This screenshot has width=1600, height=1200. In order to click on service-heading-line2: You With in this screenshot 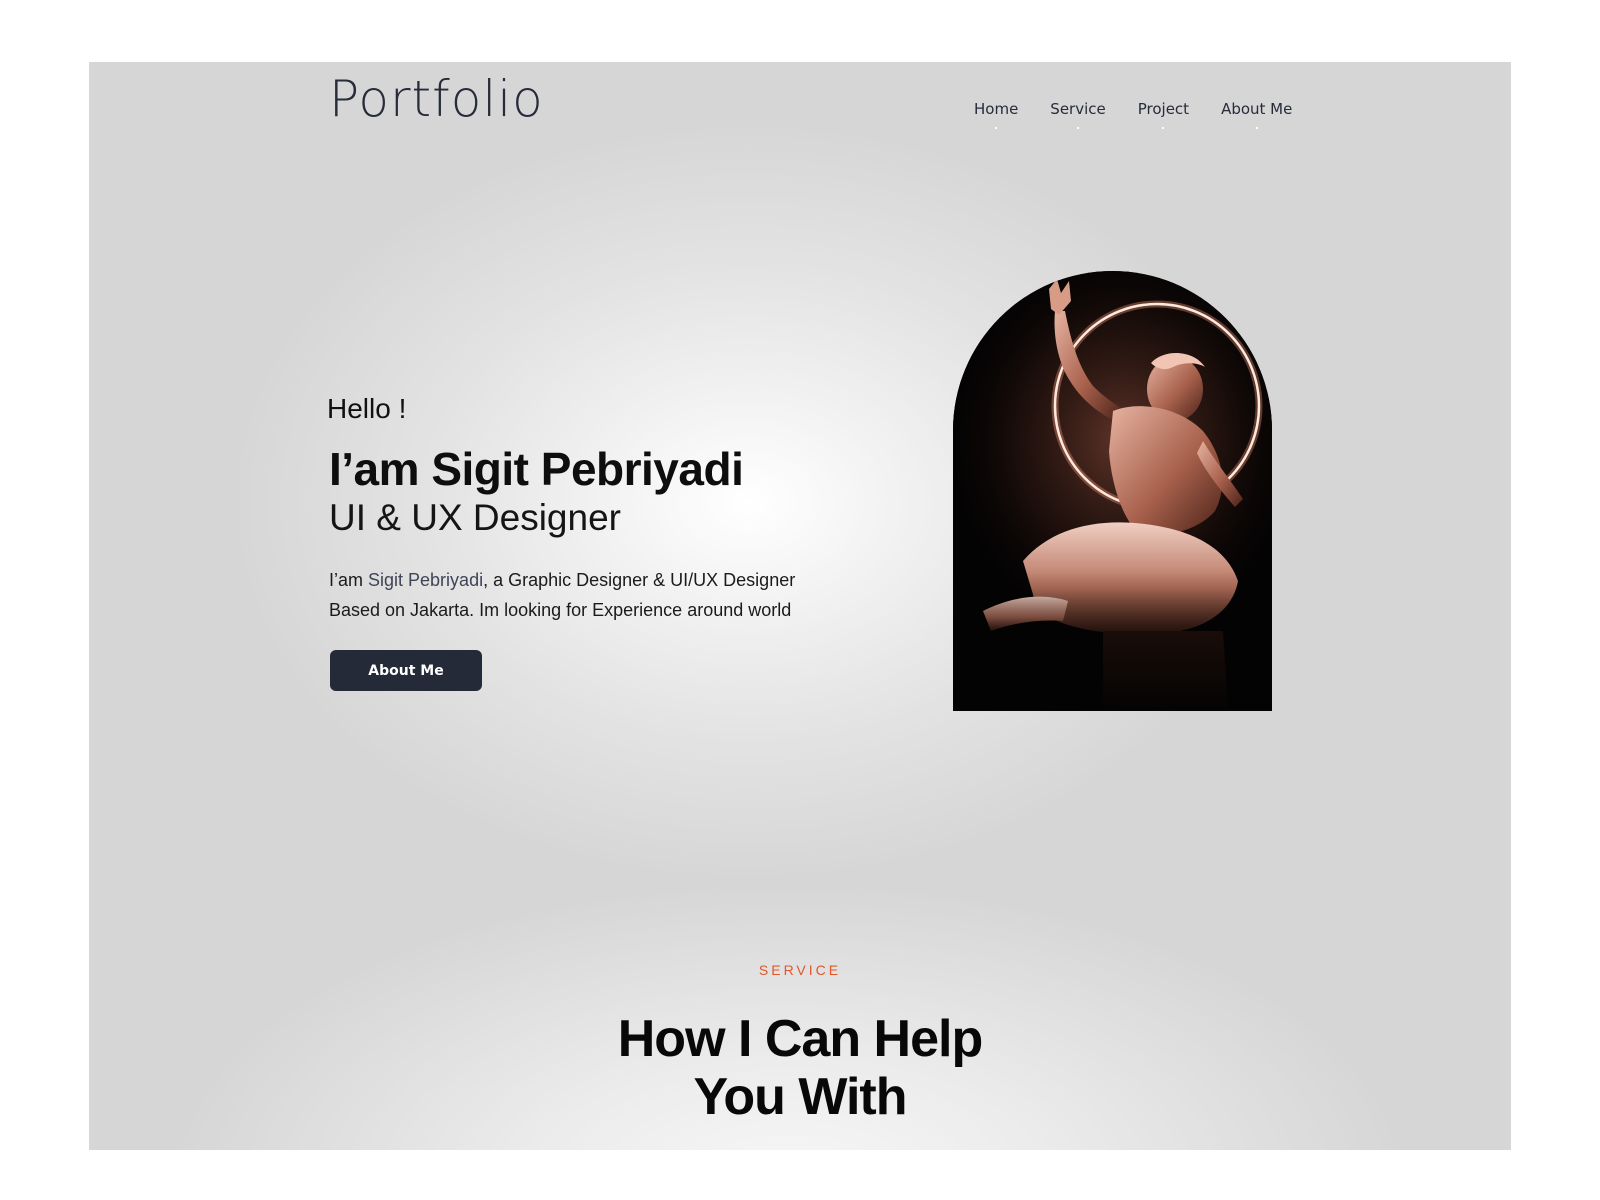, I will do `click(800, 1097)`.